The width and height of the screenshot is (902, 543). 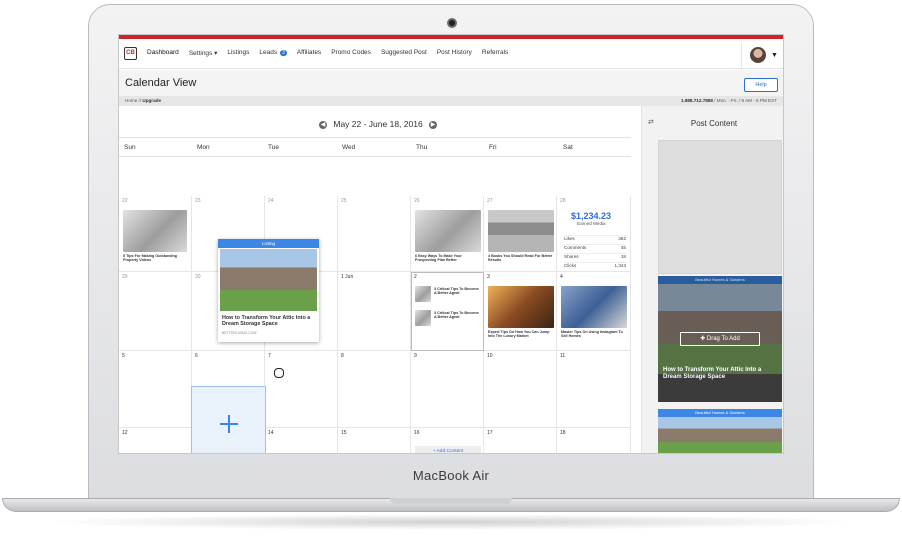 I want to click on laptop-shadow, so click(x=451, y=522).